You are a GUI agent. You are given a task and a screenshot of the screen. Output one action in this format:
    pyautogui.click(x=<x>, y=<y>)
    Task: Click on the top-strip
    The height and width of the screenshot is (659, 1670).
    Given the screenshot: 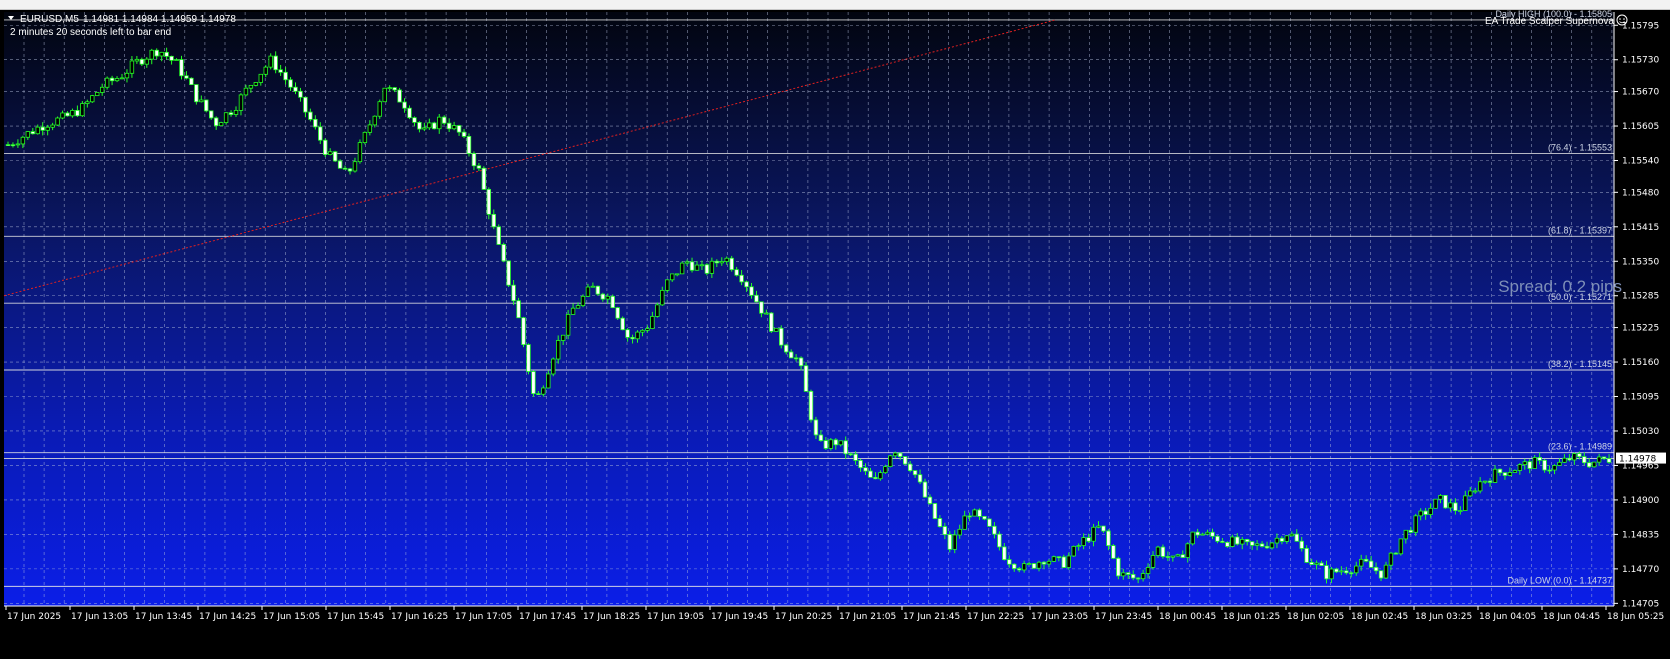 What is the action you would take?
    pyautogui.click(x=835, y=5)
    